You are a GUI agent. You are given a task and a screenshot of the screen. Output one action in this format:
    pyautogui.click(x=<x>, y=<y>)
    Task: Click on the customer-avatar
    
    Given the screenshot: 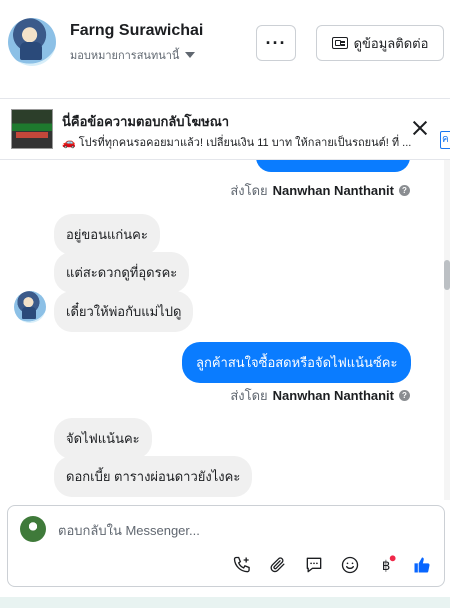 What is the action you would take?
    pyautogui.click(x=32, y=42)
    